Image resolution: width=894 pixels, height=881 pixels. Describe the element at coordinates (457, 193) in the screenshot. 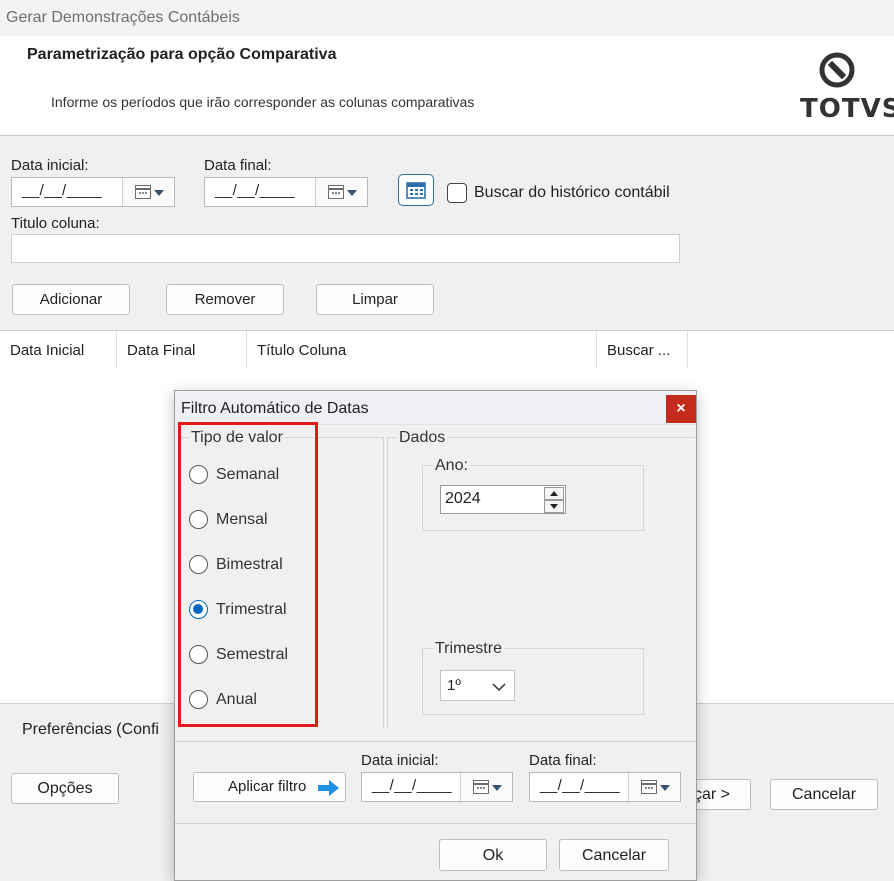

I see `history-checkbox` at that location.